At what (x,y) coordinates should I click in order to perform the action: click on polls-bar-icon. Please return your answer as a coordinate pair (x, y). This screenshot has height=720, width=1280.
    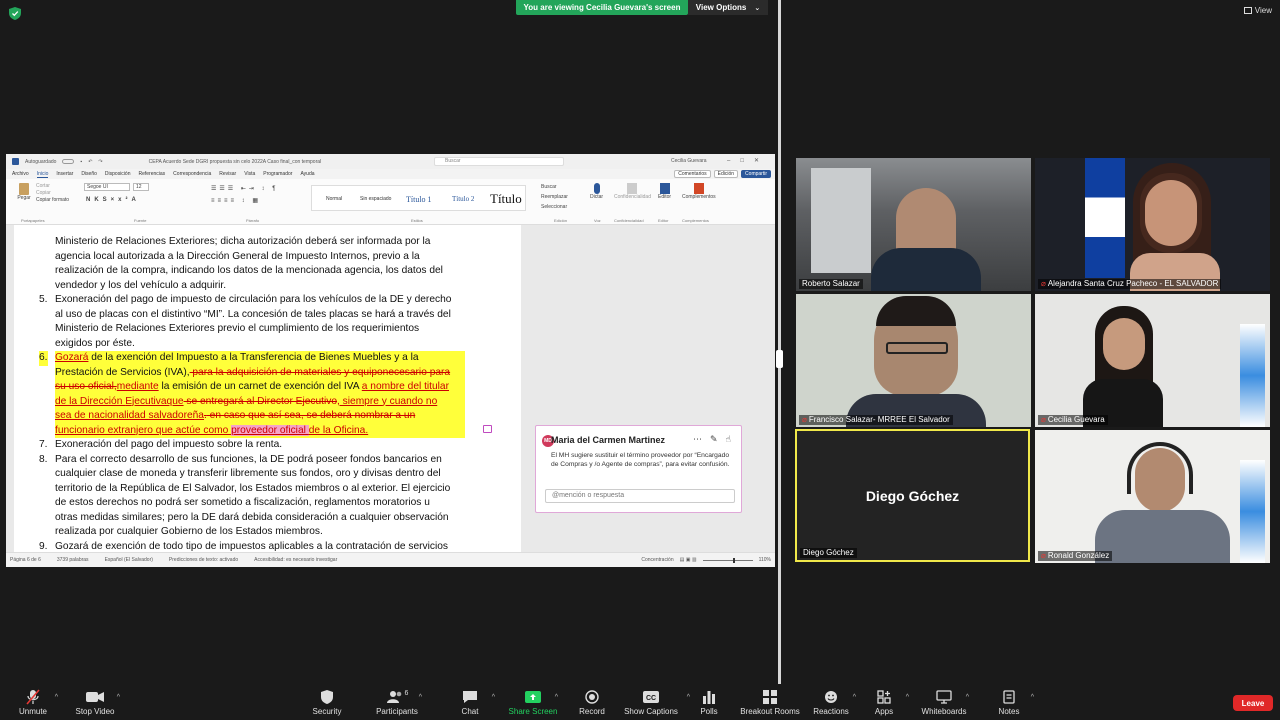
    Looking at the image, I should click on (709, 697).